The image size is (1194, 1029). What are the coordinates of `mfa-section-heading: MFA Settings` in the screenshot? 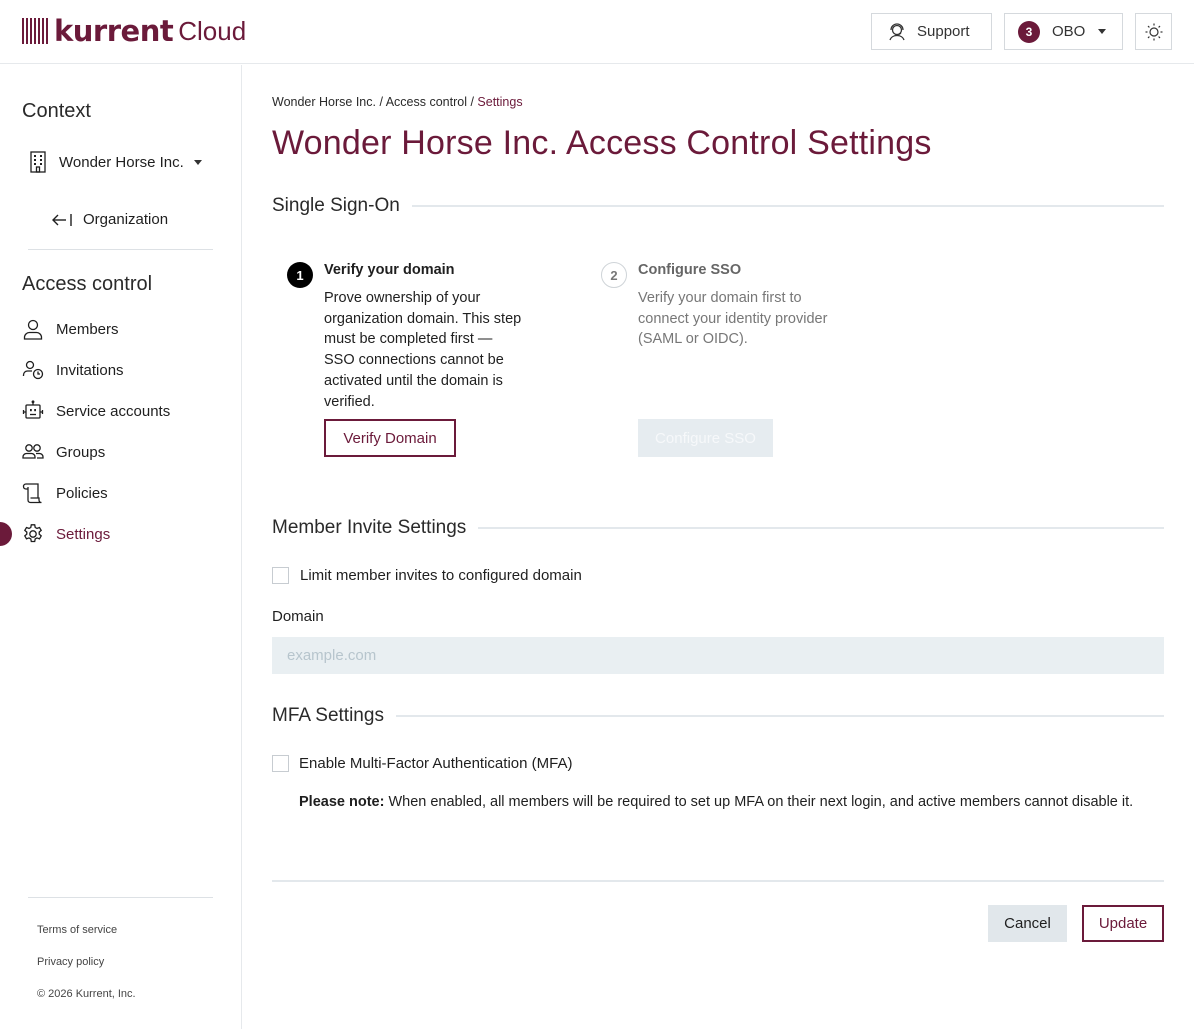 It's located at (718, 716).